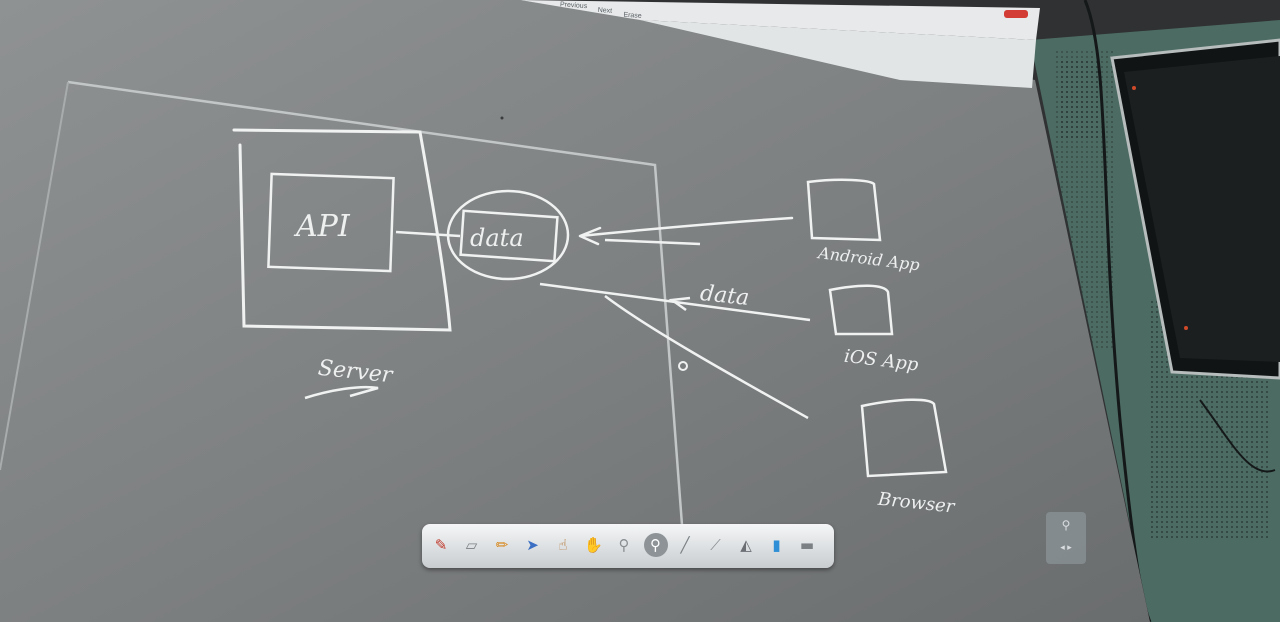  I want to click on shapes-icon: ◭, so click(746, 545).